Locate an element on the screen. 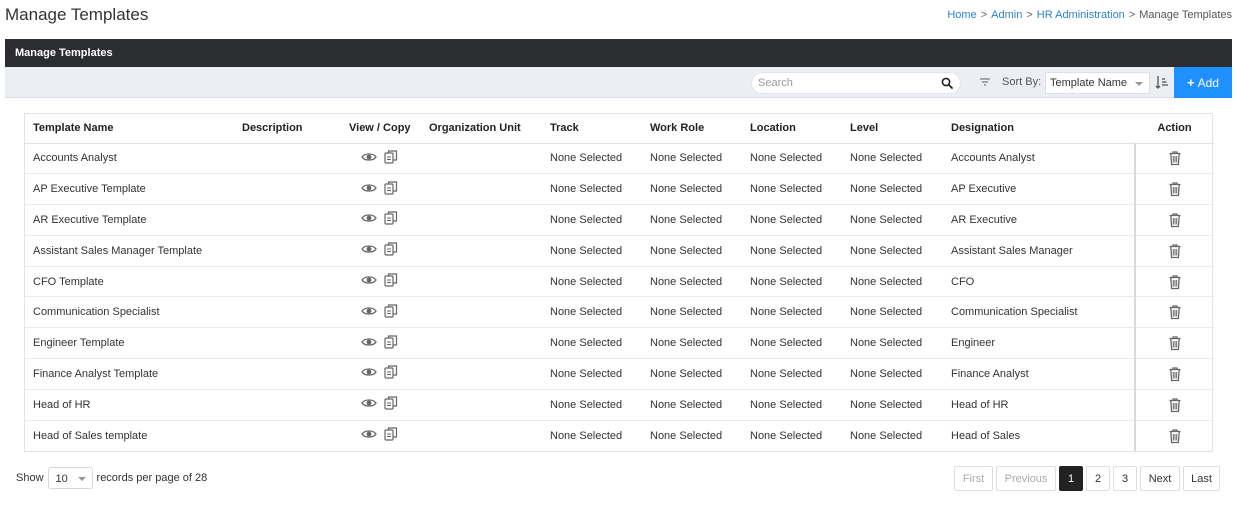 This screenshot has width=1235, height=512. search-input is located at coordinates (842, 83).